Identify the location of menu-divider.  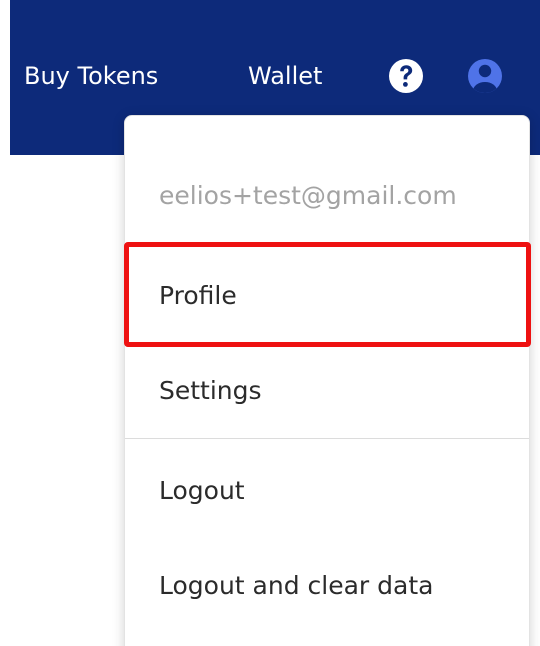
(327, 438).